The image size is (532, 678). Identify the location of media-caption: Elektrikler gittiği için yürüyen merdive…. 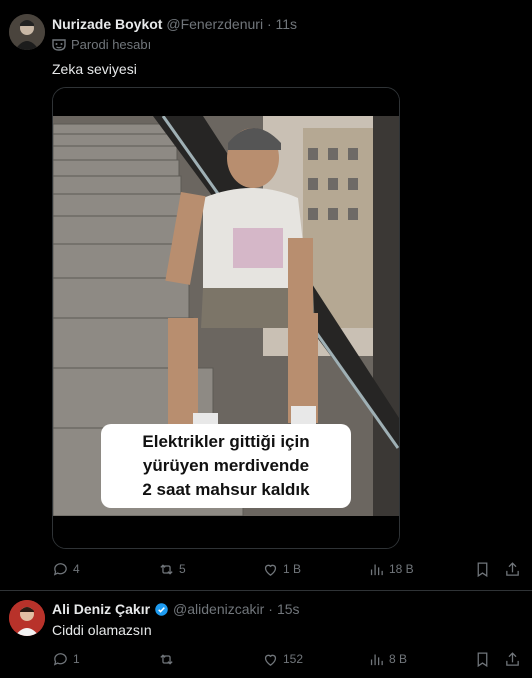
(226, 466).